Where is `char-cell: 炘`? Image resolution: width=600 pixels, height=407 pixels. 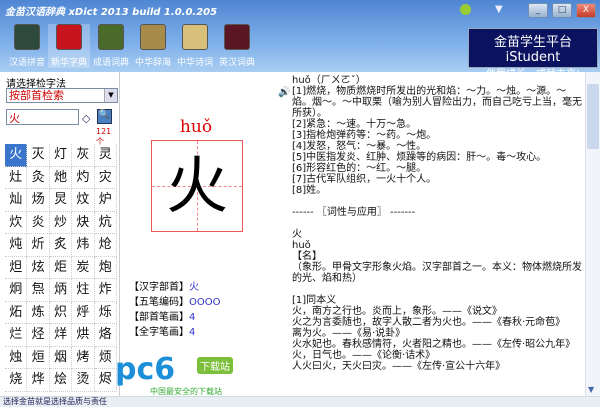
char-cell: 炘 is located at coordinates (38, 245).